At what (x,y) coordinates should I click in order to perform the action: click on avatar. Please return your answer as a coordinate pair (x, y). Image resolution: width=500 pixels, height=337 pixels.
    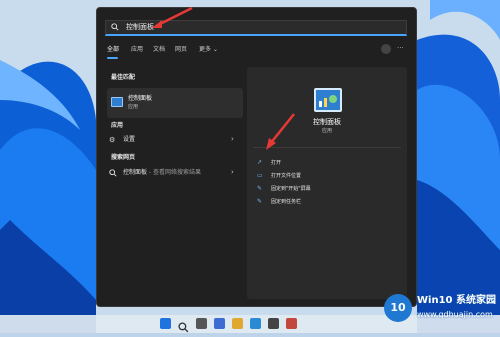
    Looking at the image, I should click on (386, 49).